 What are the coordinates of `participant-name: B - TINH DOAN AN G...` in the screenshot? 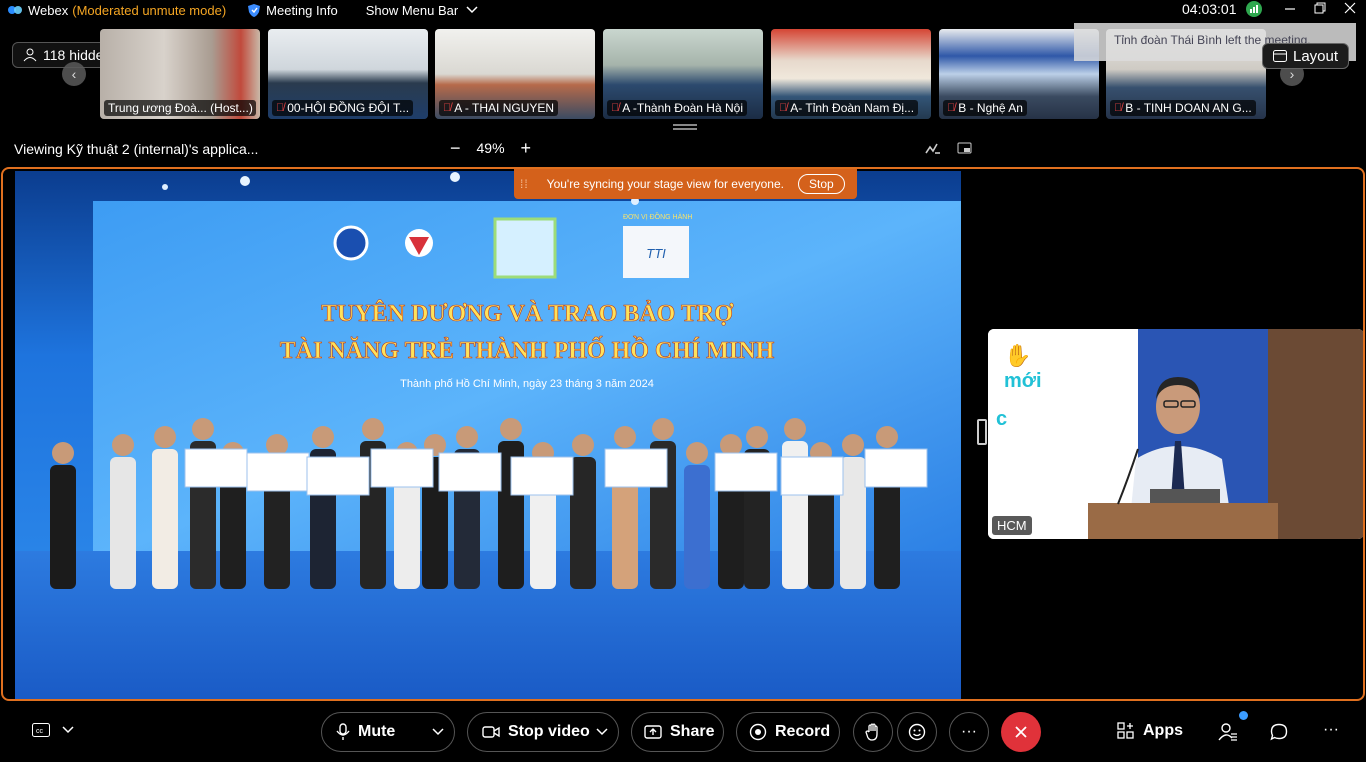 It's located at (1188, 108).